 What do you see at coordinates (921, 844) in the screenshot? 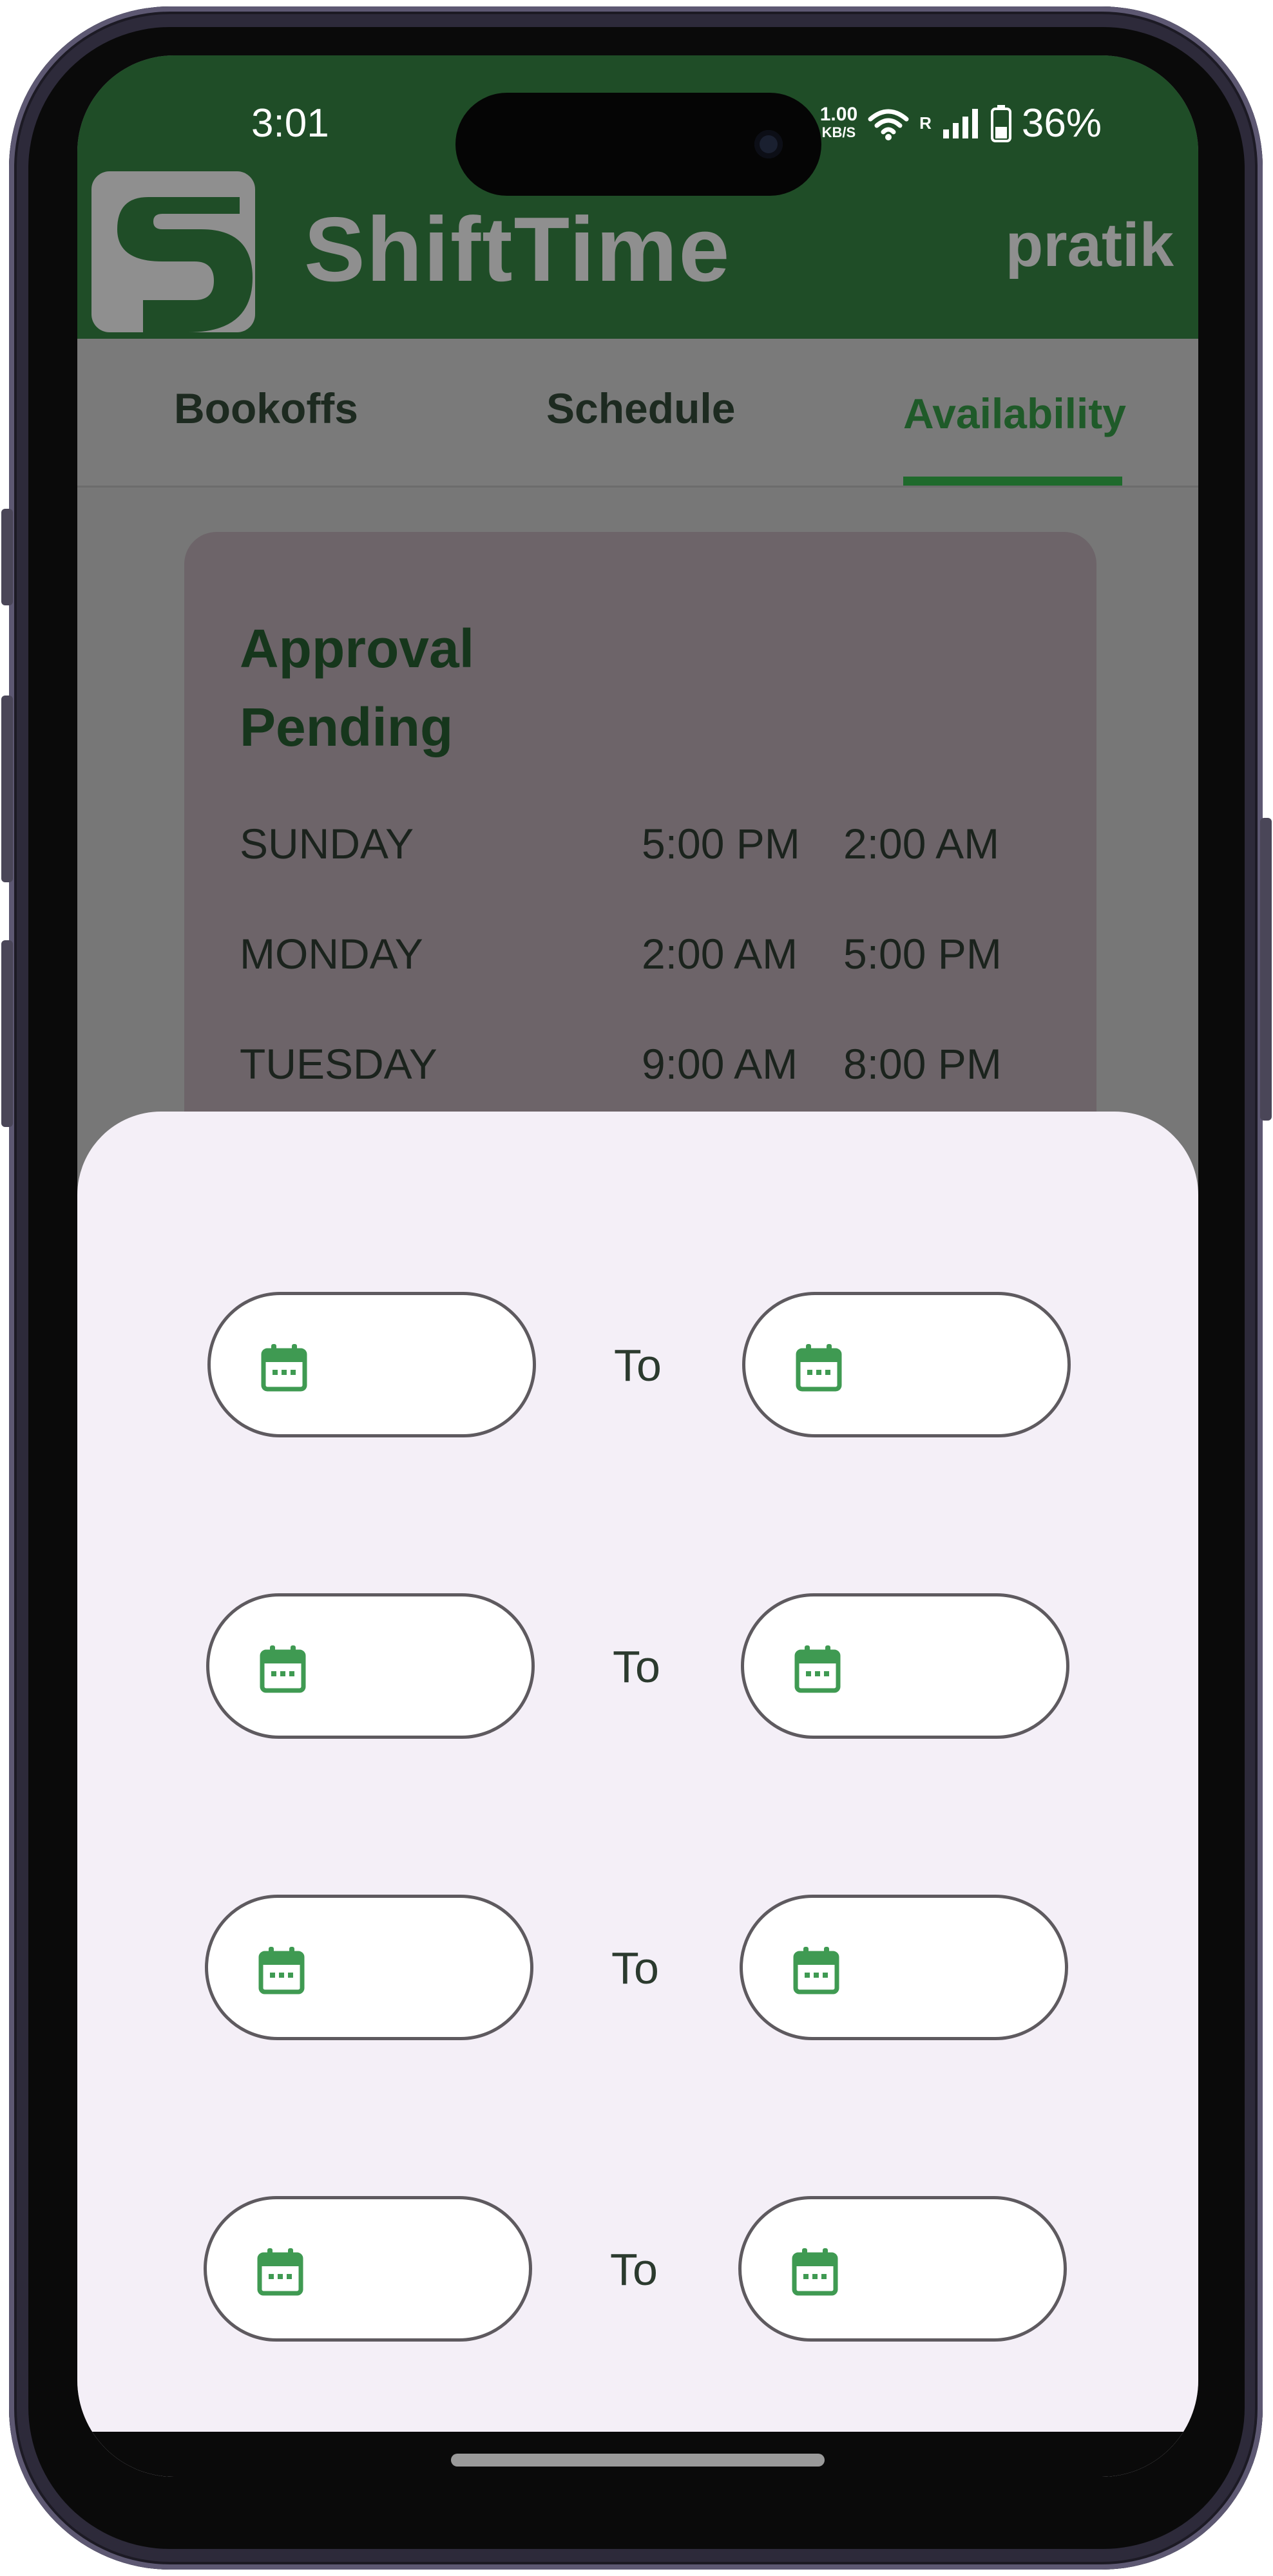
I see `schedule-to: 2:00 AM` at bounding box center [921, 844].